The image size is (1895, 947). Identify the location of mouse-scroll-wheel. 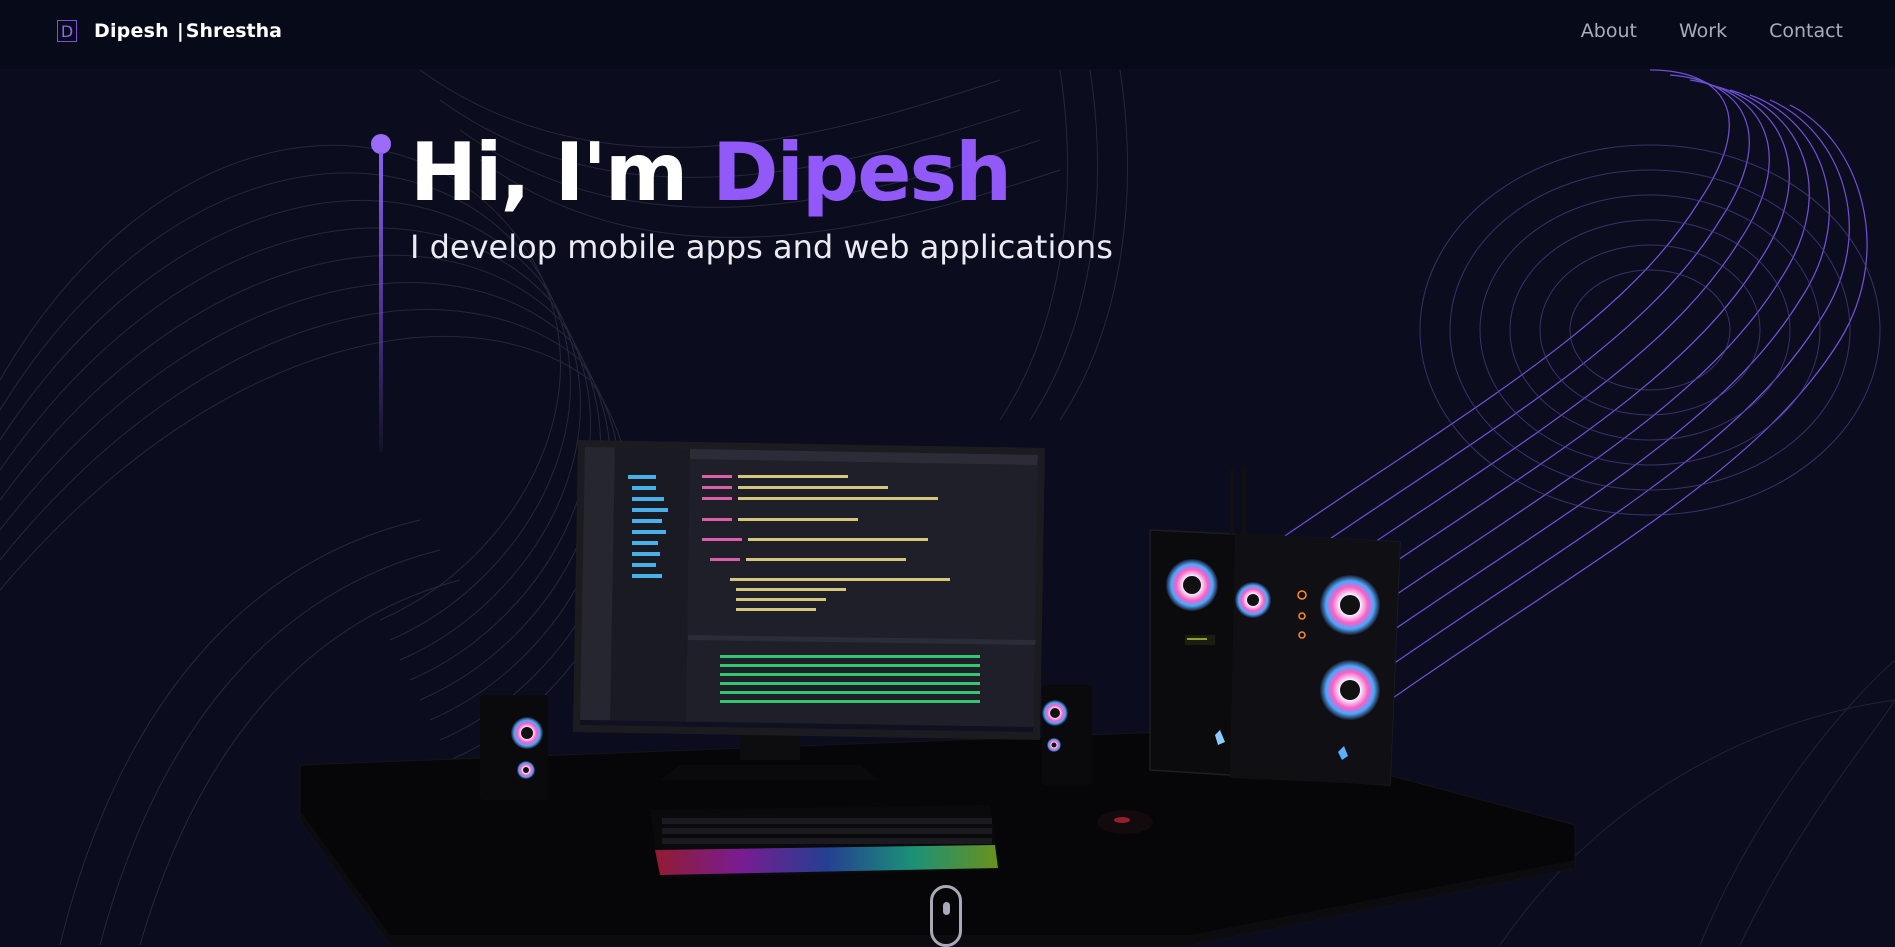
(946, 908).